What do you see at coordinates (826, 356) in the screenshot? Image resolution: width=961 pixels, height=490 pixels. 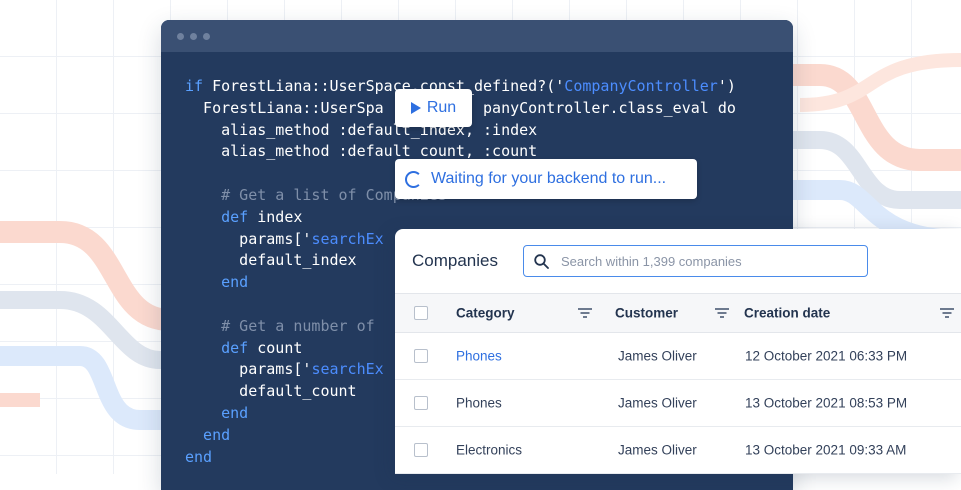 I see `creation-date-cell: 12 October 2021 06:33 PM` at bounding box center [826, 356].